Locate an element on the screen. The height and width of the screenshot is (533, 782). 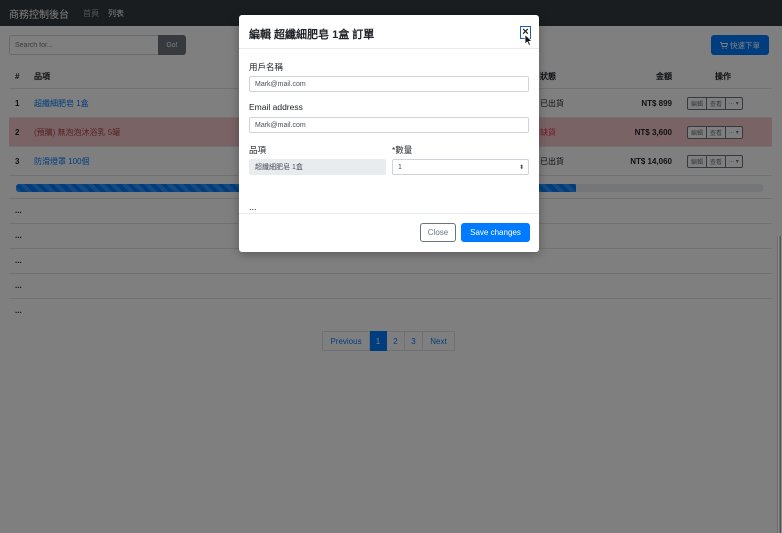
quantity-select: 1 ⬍ is located at coordinates (460, 167).